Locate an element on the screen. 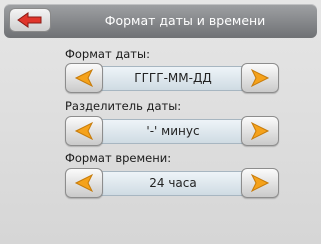  back-arrow-icon is located at coordinates (29, 20).